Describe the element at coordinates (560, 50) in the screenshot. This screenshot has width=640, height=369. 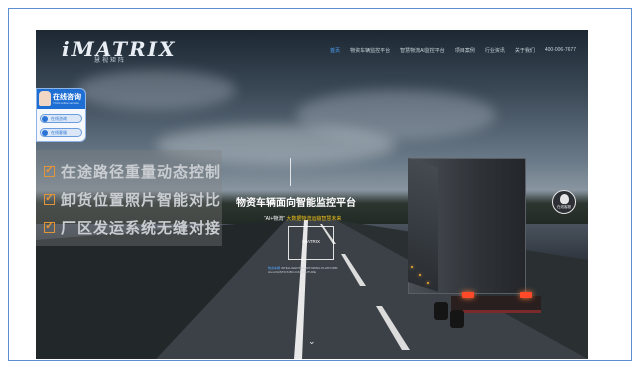
I see `nav-item-phone: 400-006-7677` at that location.